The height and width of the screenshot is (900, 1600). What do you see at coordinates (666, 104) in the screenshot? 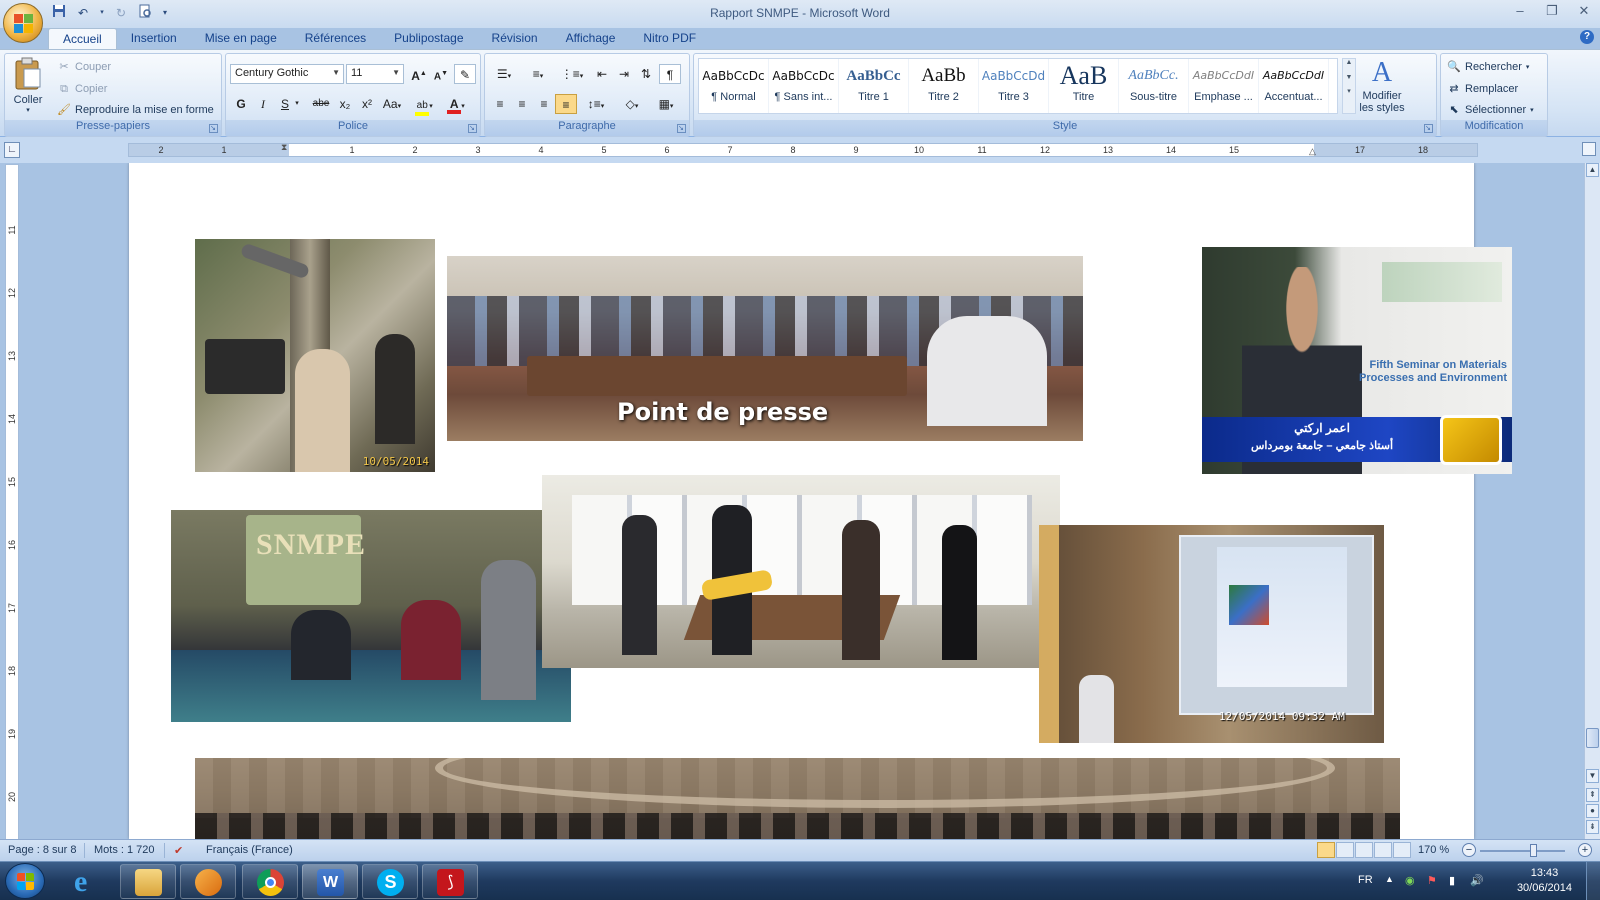
I see `borders-button: ▦▾` at bounding box center [666, 104].